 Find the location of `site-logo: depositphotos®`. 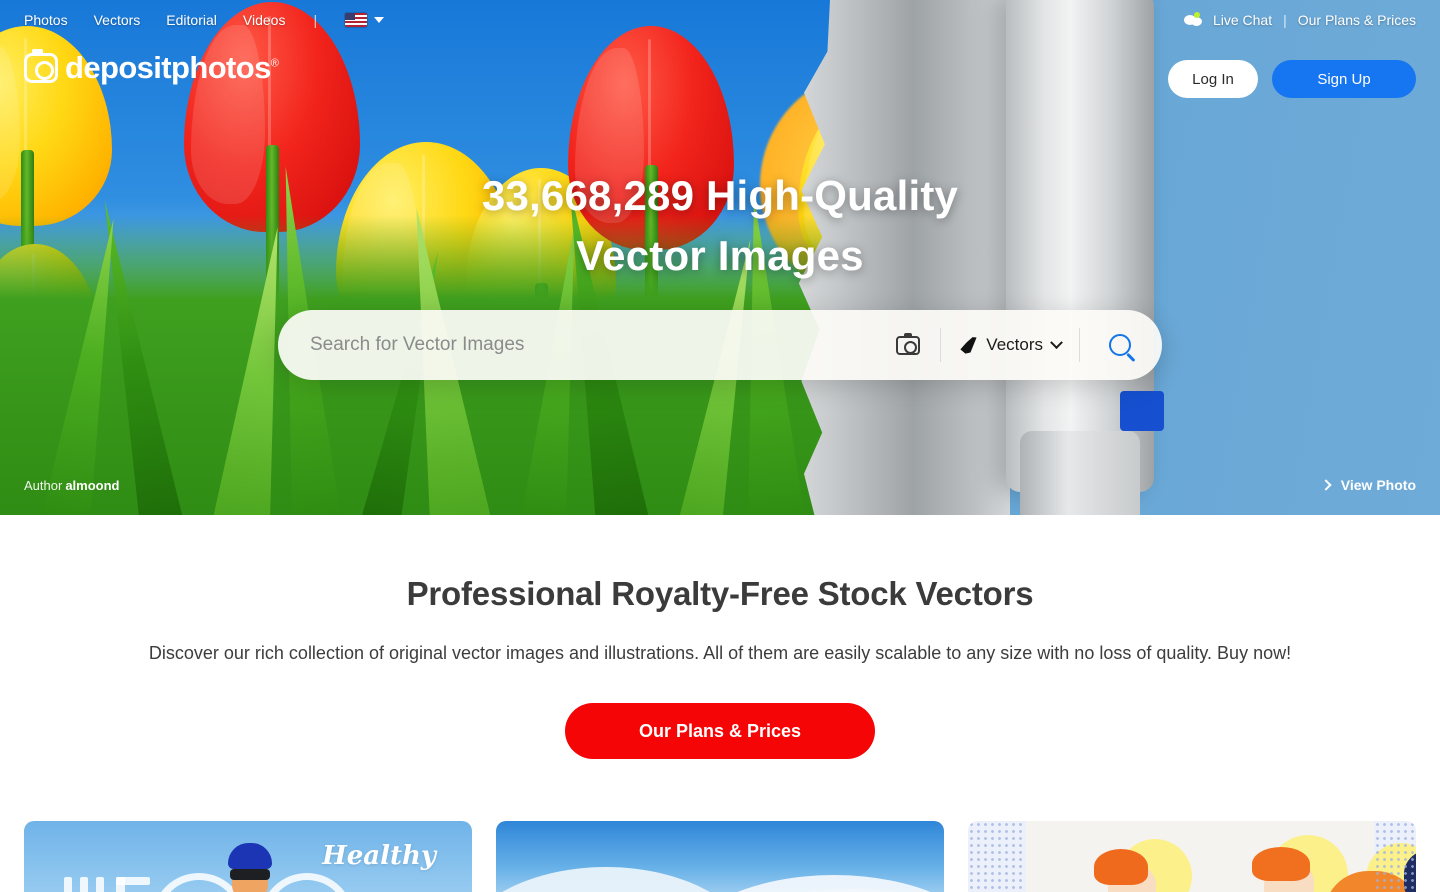

site-logo: depositphotos® is located at coordinates (151, 66).